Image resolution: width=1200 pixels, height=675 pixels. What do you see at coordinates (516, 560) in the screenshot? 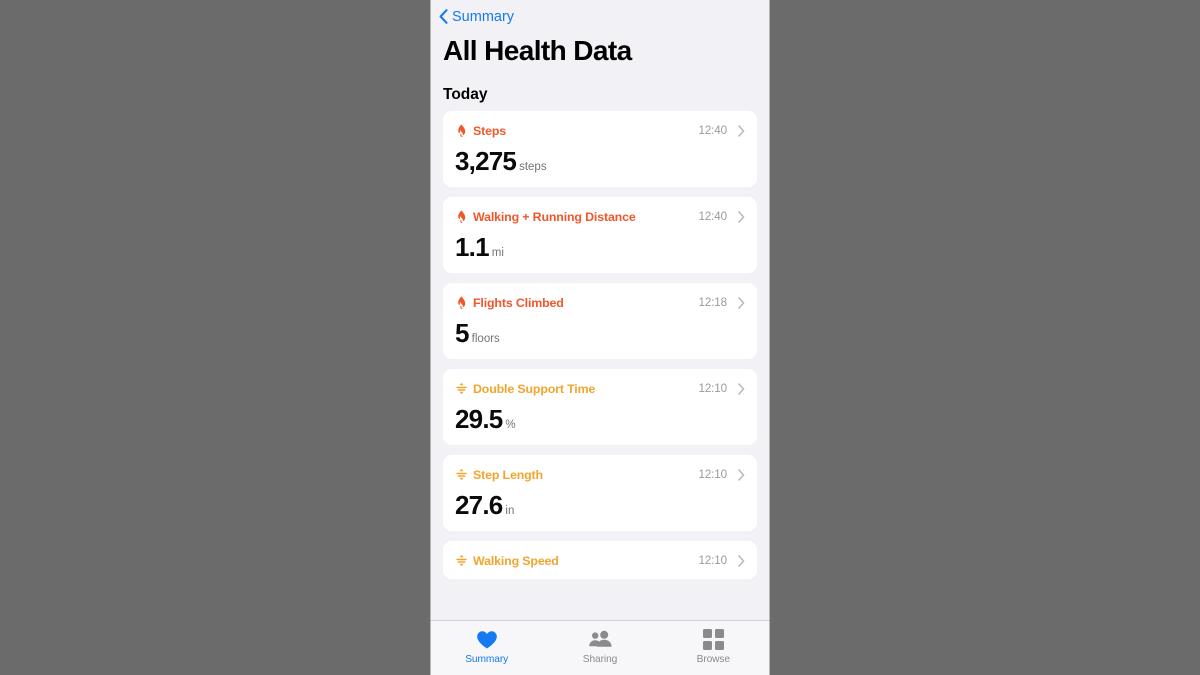
I see `card-category-label: Walking Speed` at bounding box center [516, 560].